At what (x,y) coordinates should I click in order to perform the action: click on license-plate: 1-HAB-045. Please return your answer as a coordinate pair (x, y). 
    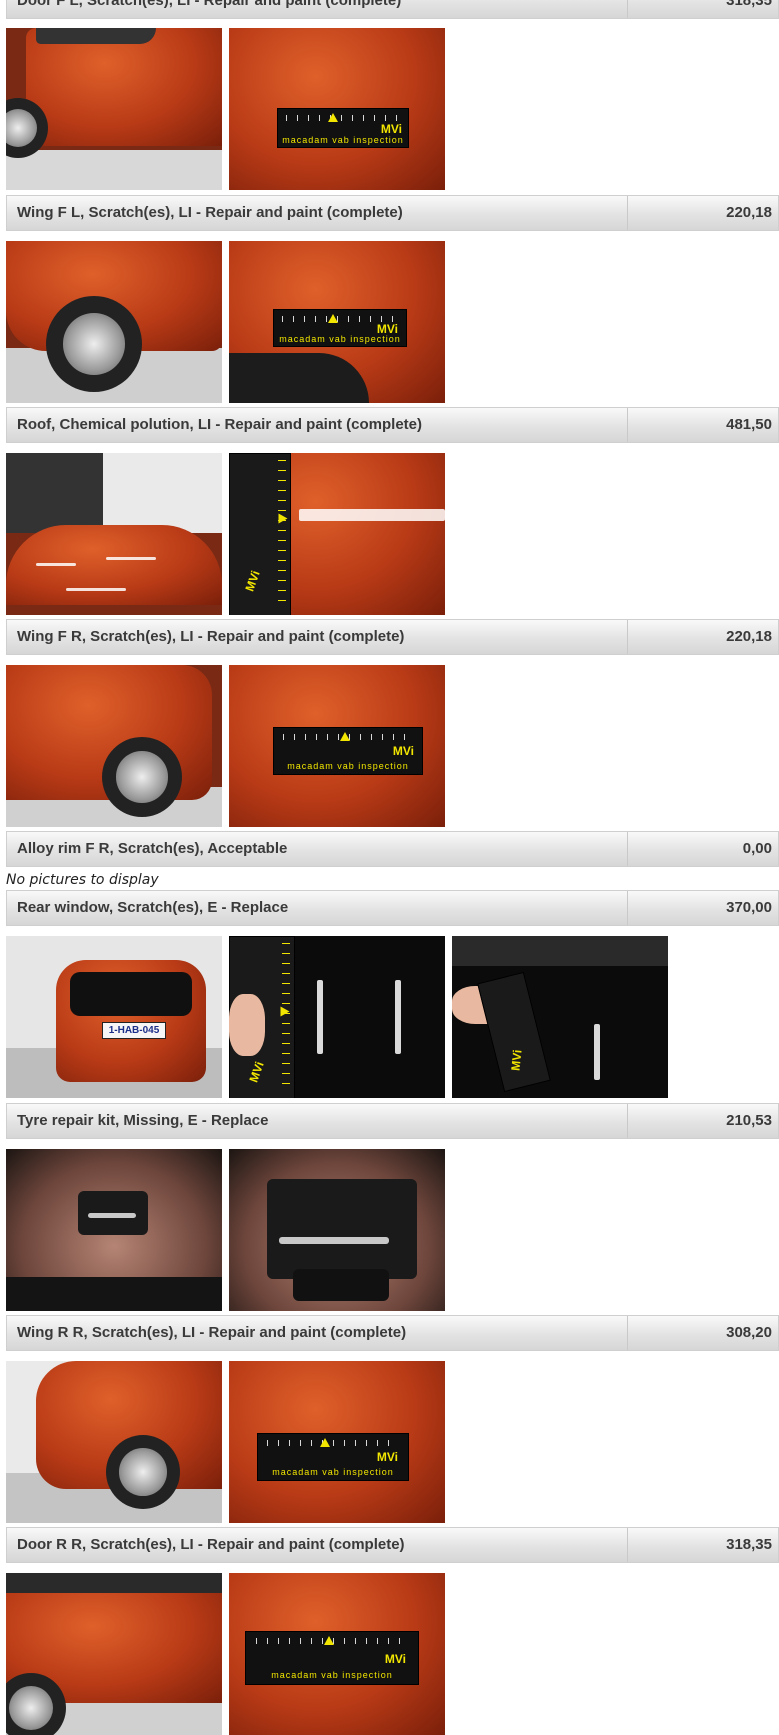
    Looking at the image, I should click on (134, 1030).